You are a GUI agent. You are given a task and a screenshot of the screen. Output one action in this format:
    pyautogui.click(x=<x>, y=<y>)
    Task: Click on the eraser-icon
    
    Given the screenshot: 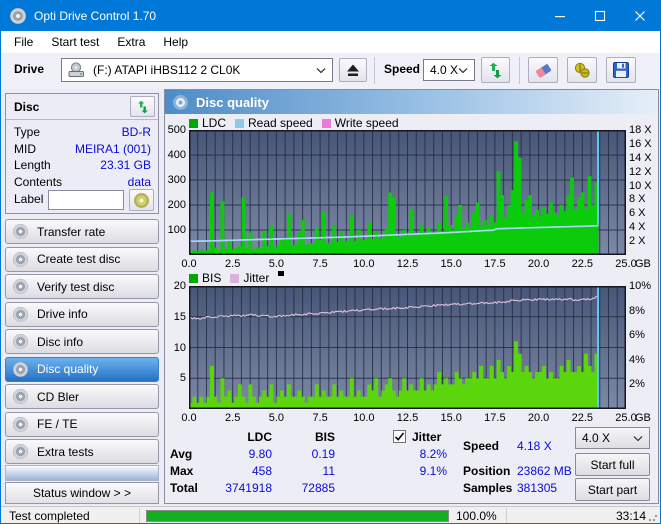 What is the action you would take?
    pyautogui.click(x=544, y=71)
    